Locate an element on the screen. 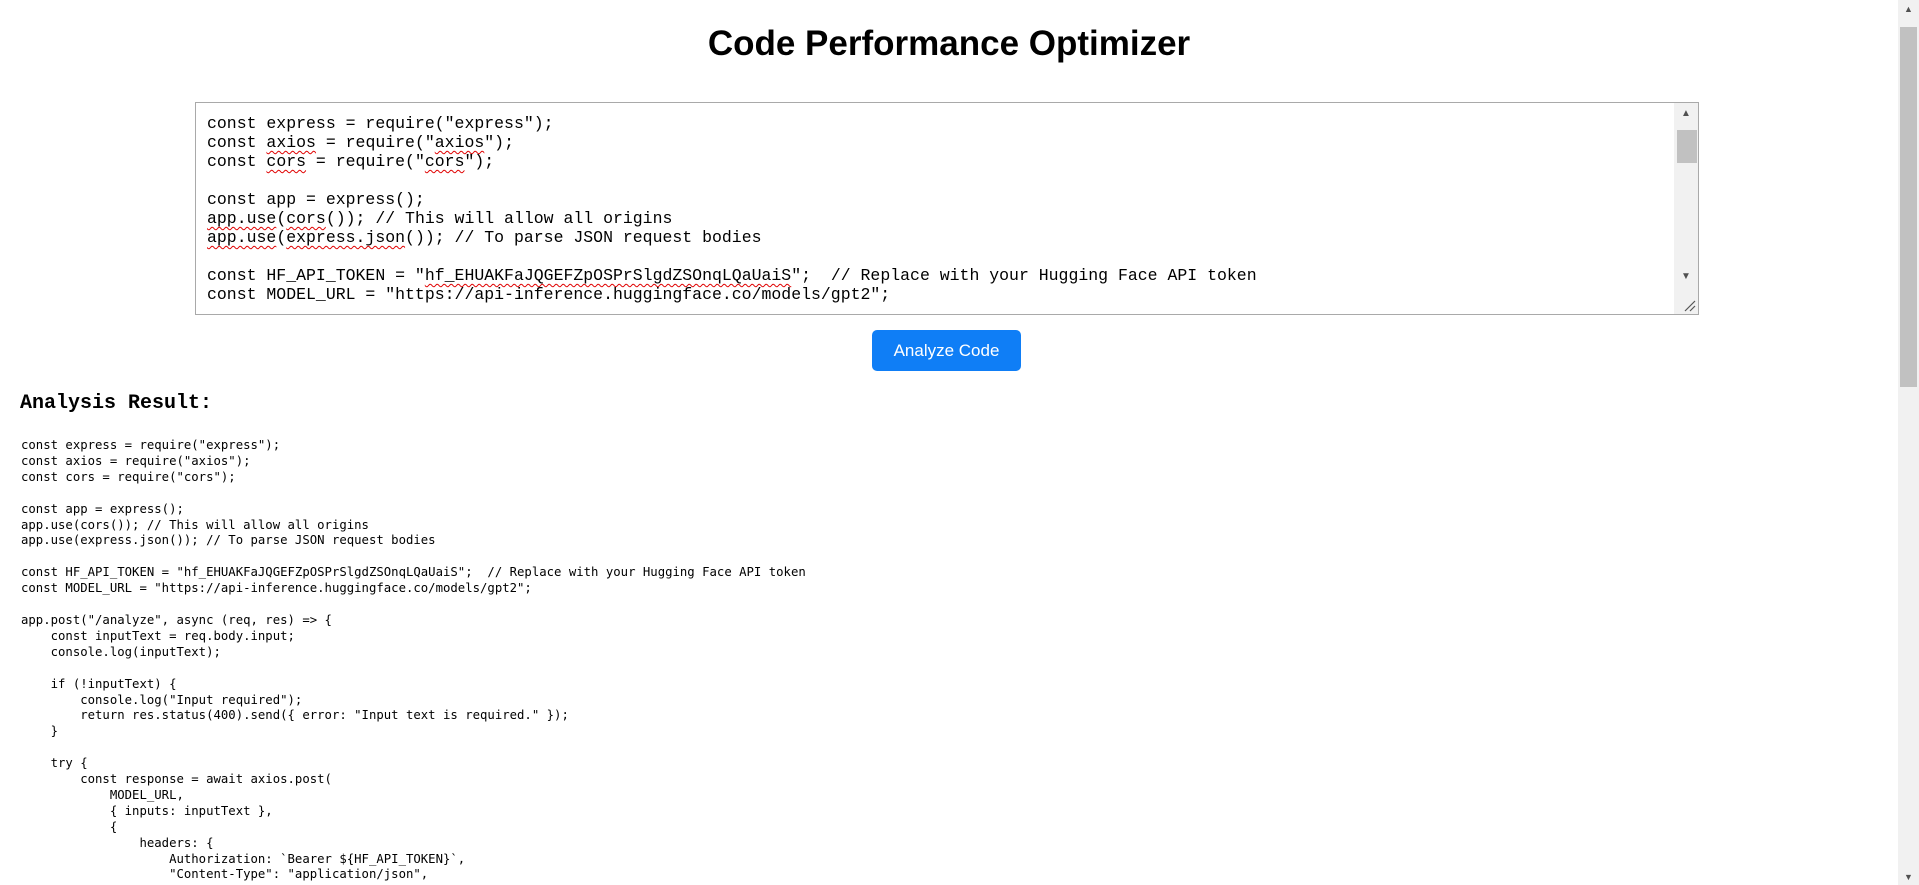 The image size is (1919, 885). editor-line: const express = require("express"); is located at coordinates (380, 123).